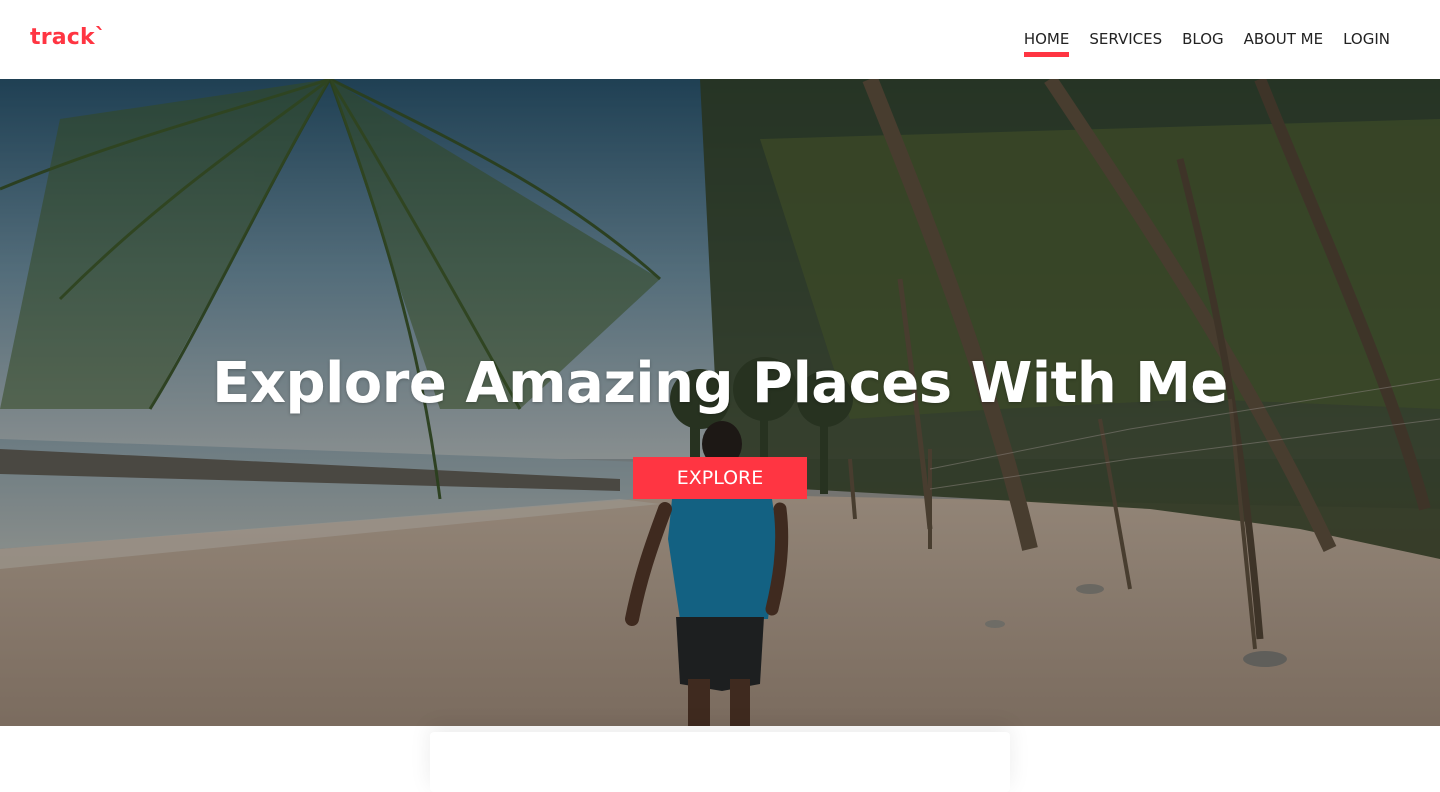  What do you see at coordinates (1283, 39) in the screenshot?
I see `nav-item-about-me: ABOUT ME` at bounding box center [1283, 39].